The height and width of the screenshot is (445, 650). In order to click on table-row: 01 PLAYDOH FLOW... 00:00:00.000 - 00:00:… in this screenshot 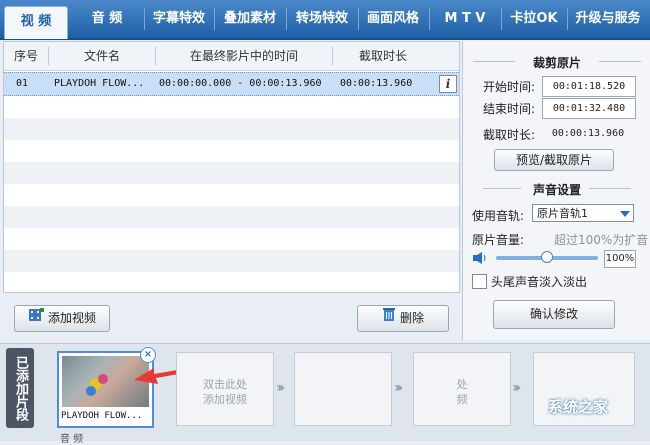, I will do `click(231, 84)`.